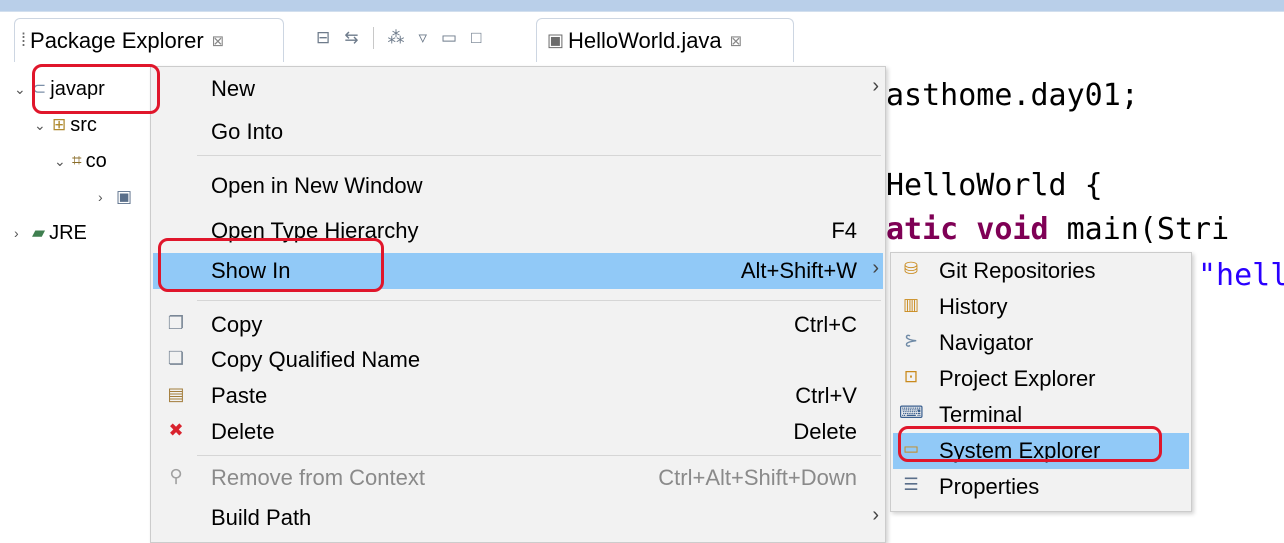  What do you see at coordinates (1012, 95) in the screenshot?
I see `code-line: asthome.day01;` at bounding box center [1012, 95].